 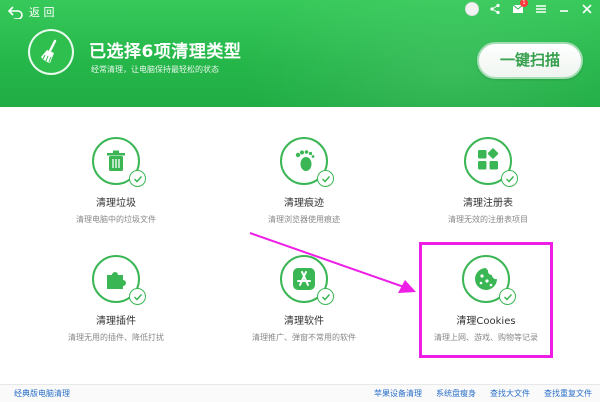 I want to click on footer-link: 苹果设备清理, so click(x=398, y=393).